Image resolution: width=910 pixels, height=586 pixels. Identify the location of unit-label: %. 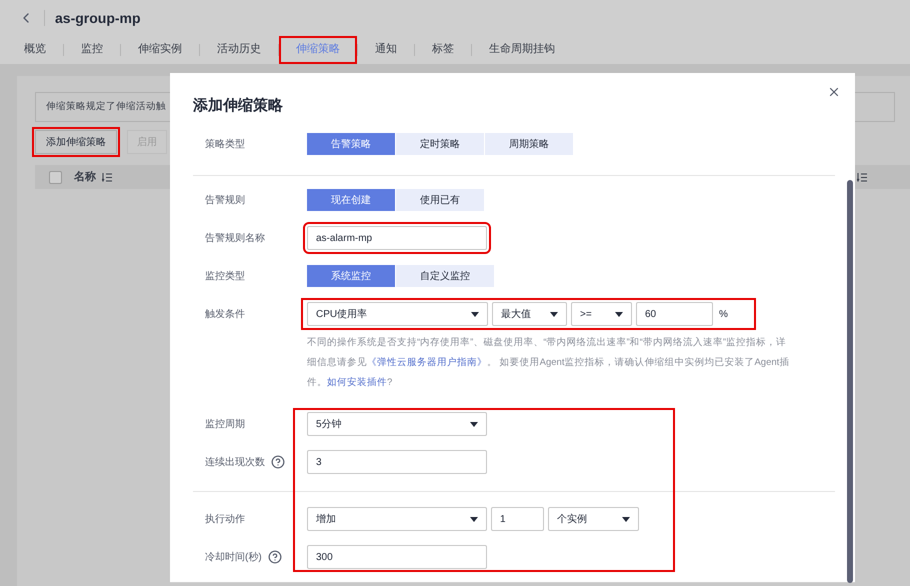
(723, 315).